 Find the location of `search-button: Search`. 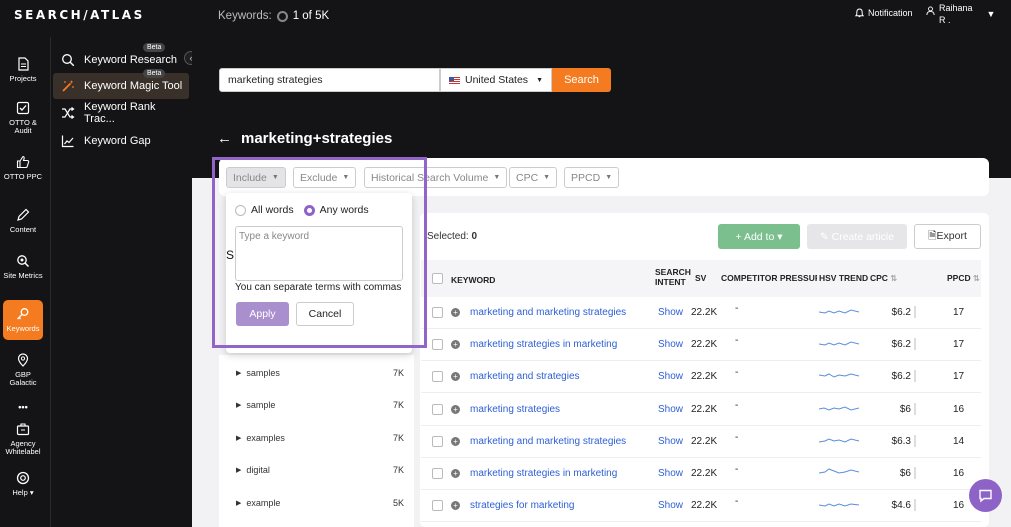

search-button: Search is located at coordinates (581, 80).